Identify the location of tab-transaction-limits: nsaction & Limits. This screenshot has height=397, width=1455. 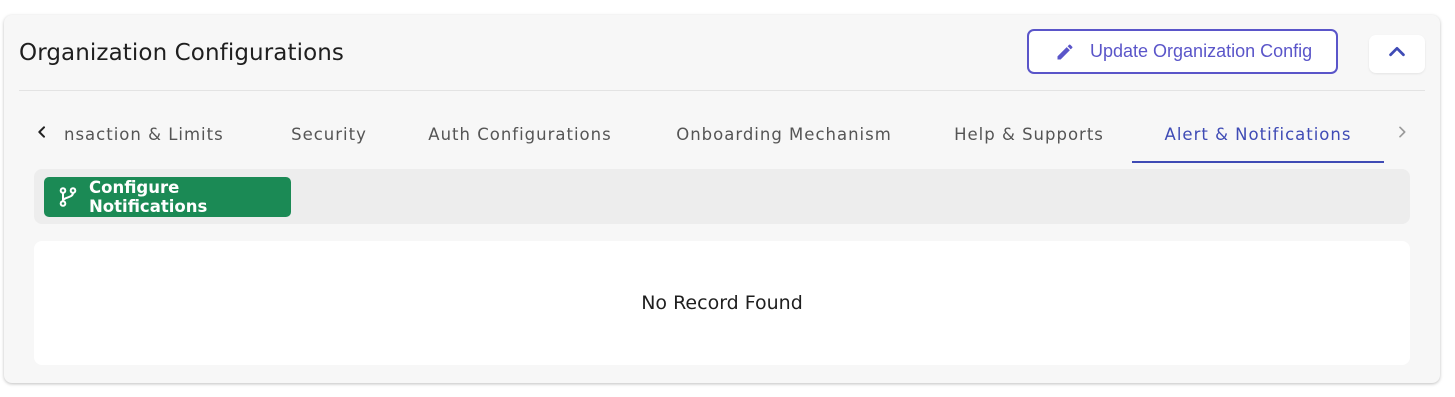
(149, 134).